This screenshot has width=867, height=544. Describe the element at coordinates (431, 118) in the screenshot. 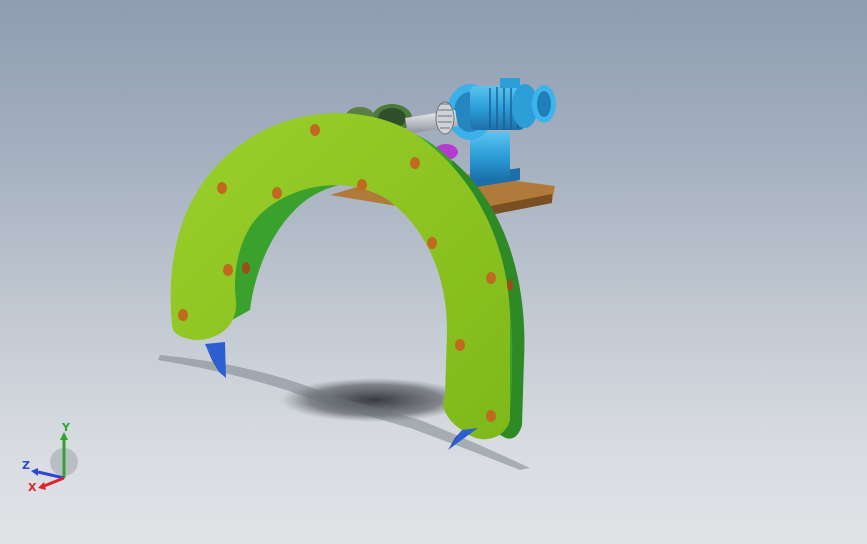

I see `drive-shaft` at that location.